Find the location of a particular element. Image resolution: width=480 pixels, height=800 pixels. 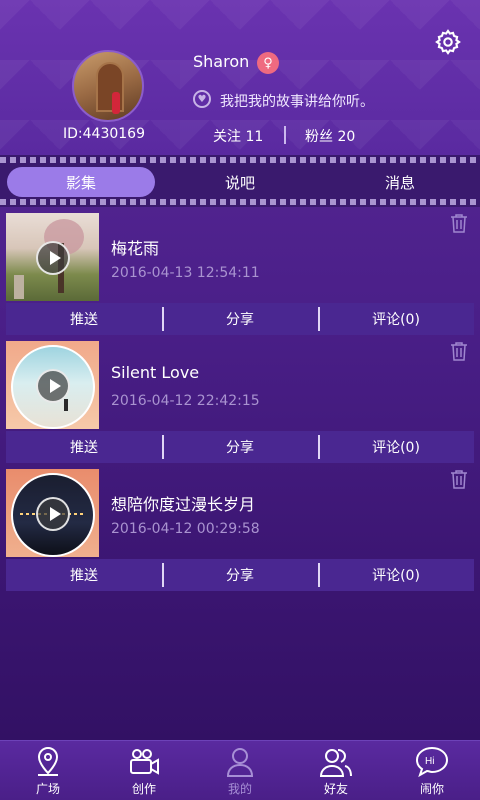

hi-bubble-icon: Hi is located at coordinates (432, 762).